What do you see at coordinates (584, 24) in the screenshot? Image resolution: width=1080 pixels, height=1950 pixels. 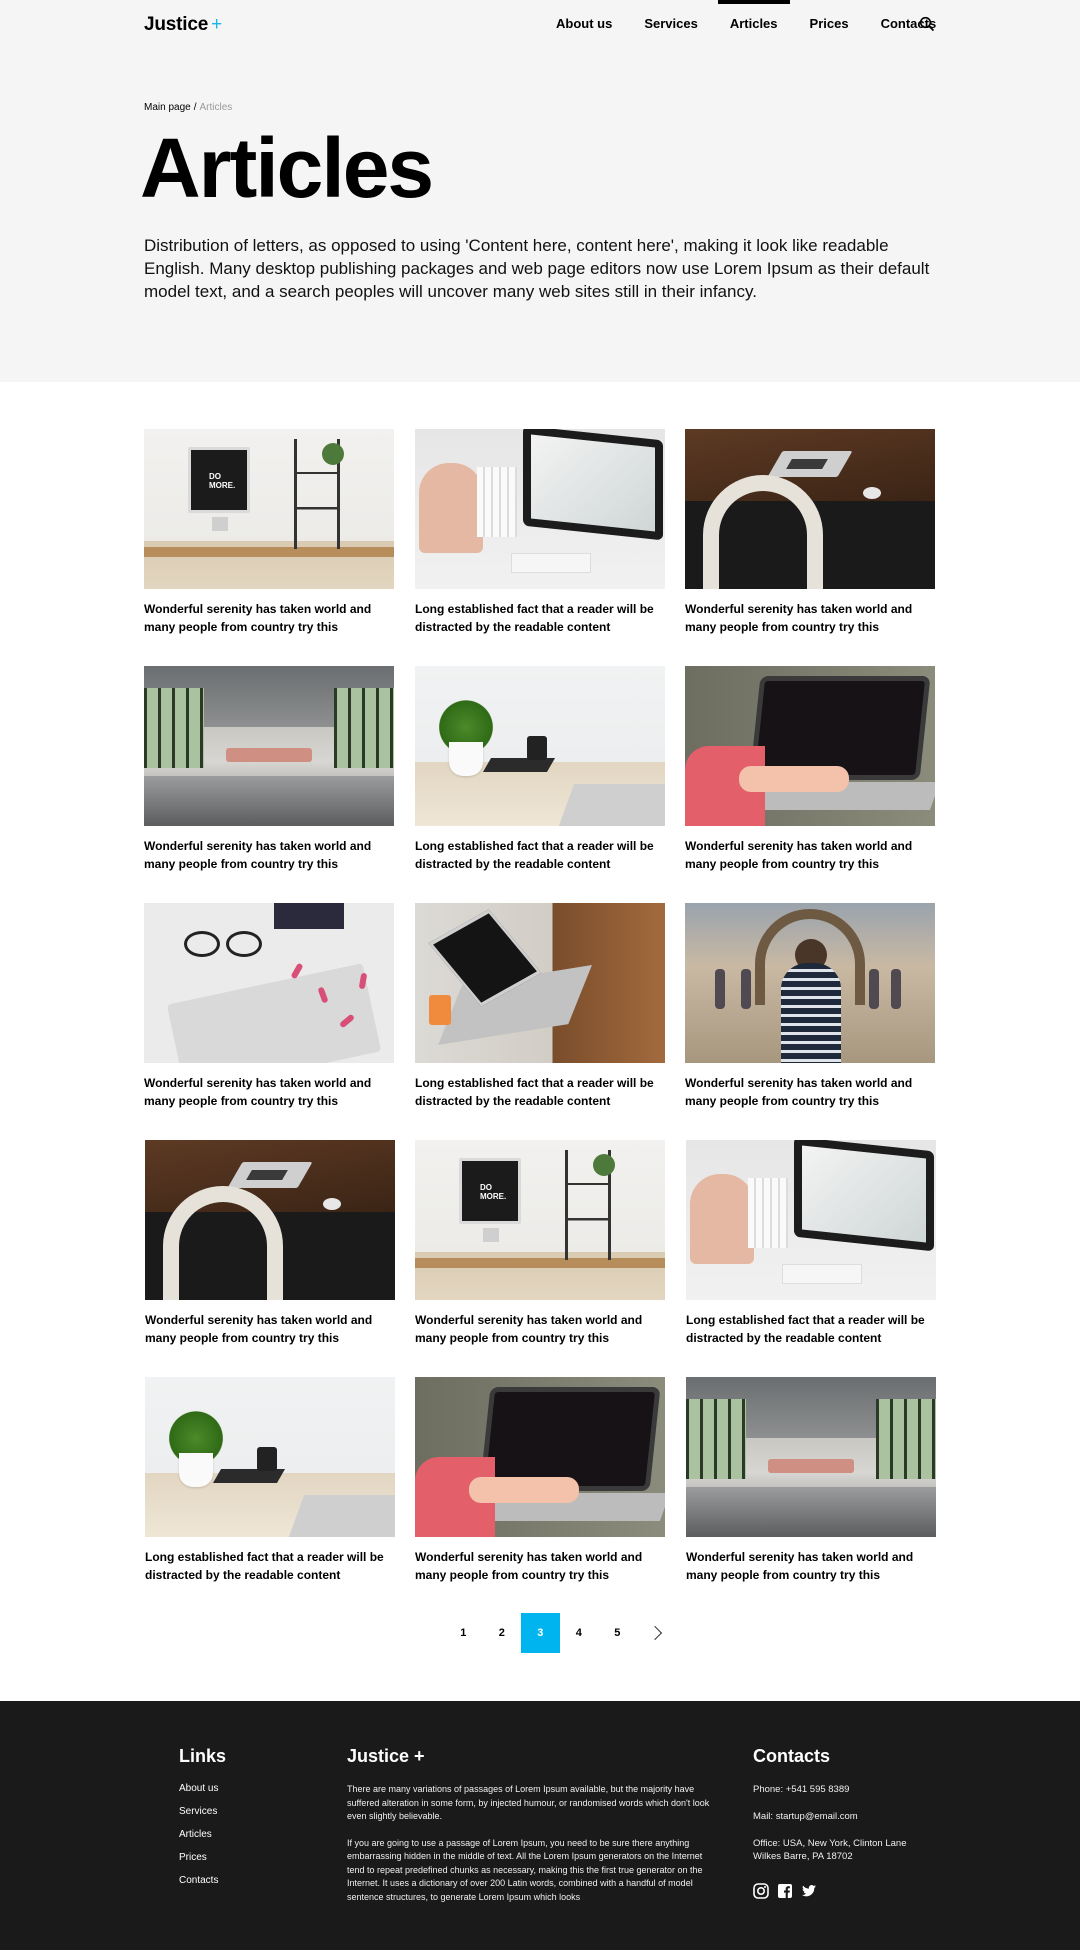 I see `nav-about-us: About us` at bounding box center [584, 24].